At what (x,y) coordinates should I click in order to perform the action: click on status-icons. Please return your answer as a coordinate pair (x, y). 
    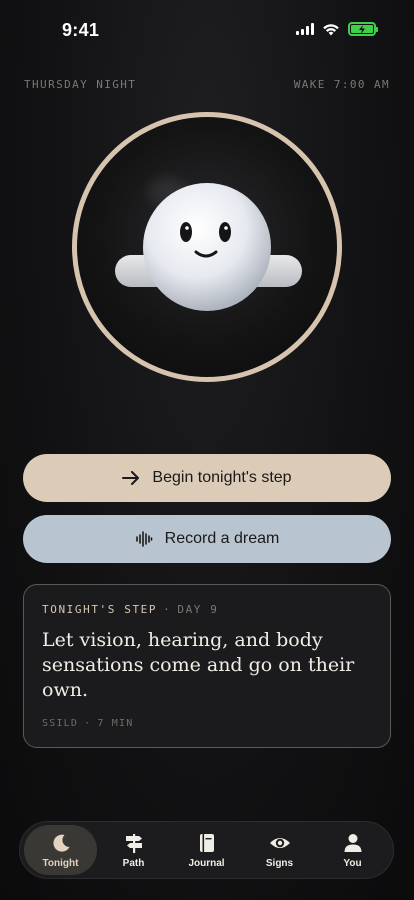
    Looking at the image, I should click on (337, 29).